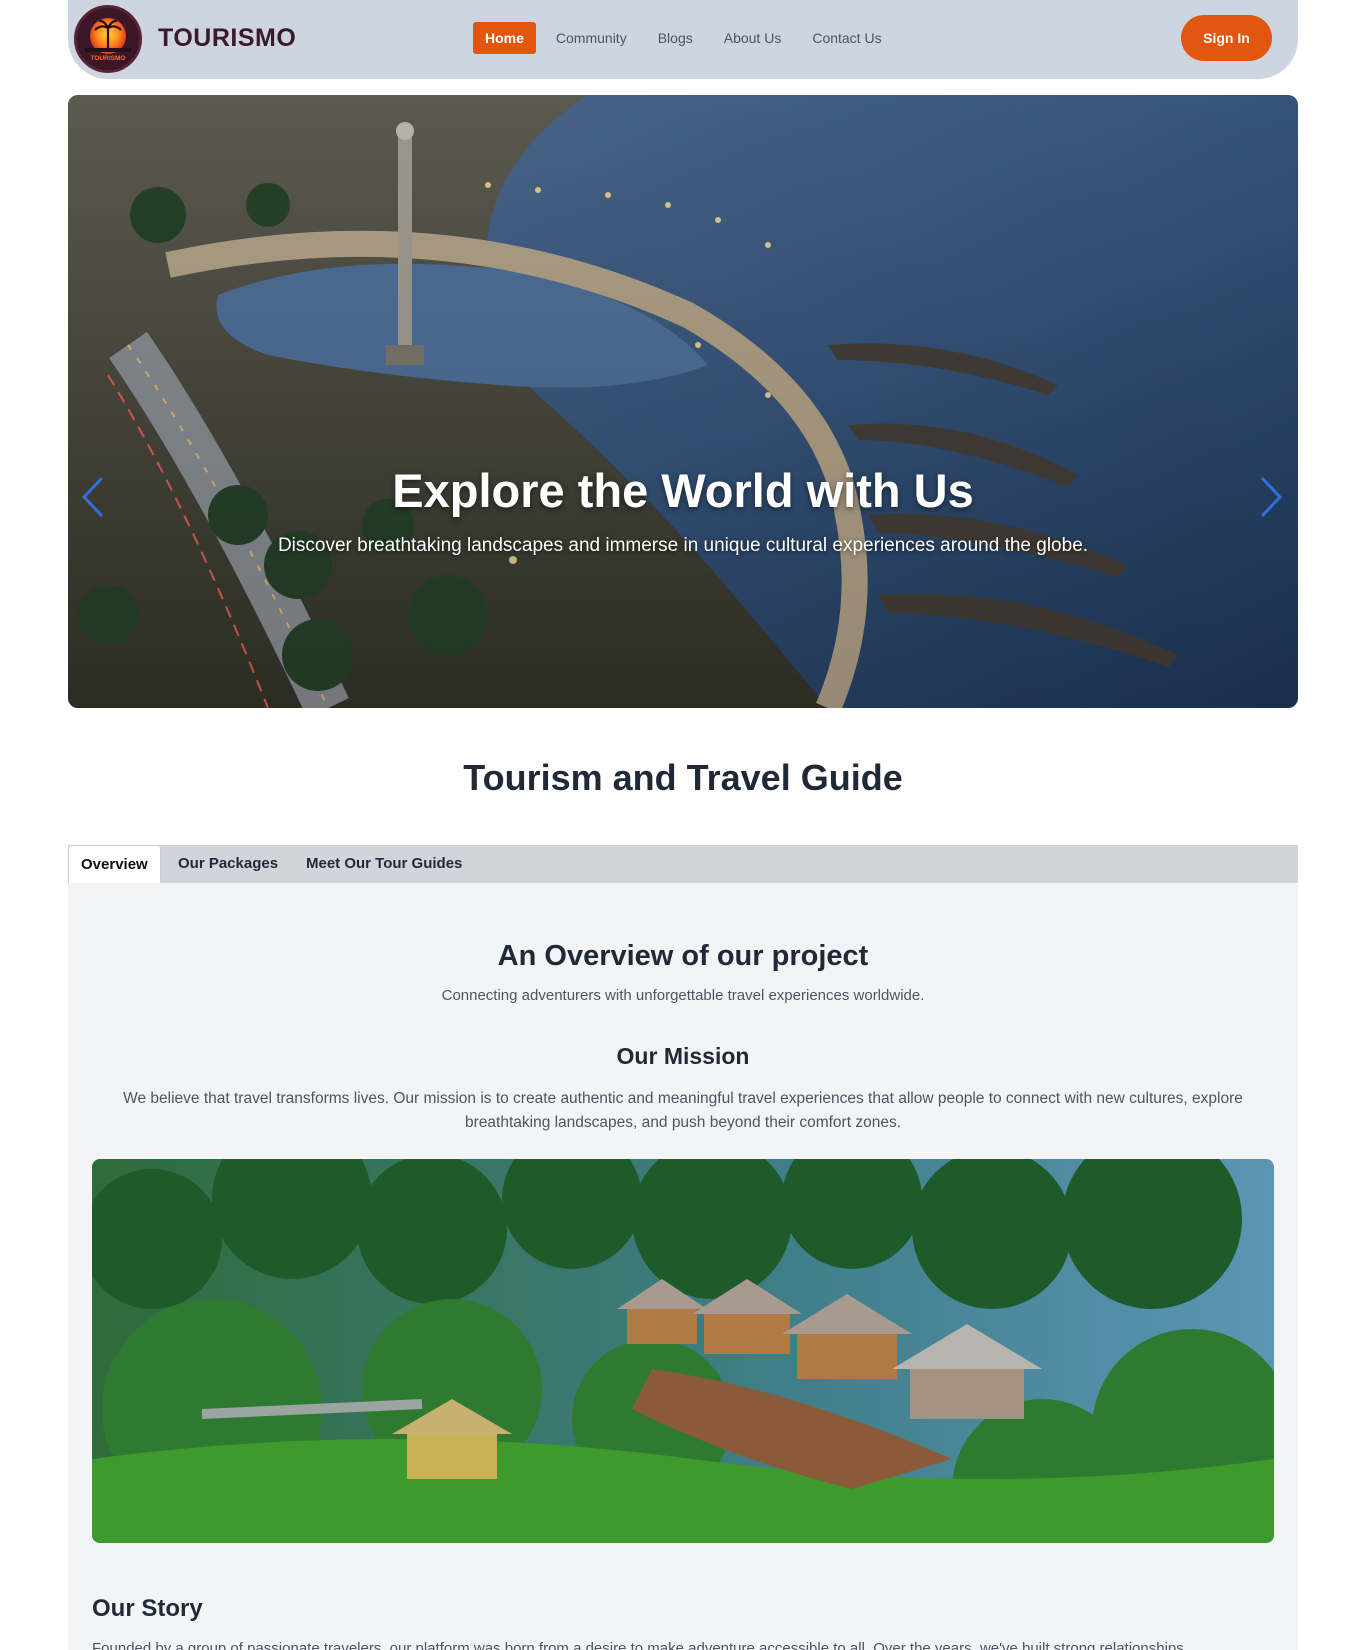  Describe the element at coordinates (114, 864) in the screenshot. I see `tab-overview: Overview` at that location.